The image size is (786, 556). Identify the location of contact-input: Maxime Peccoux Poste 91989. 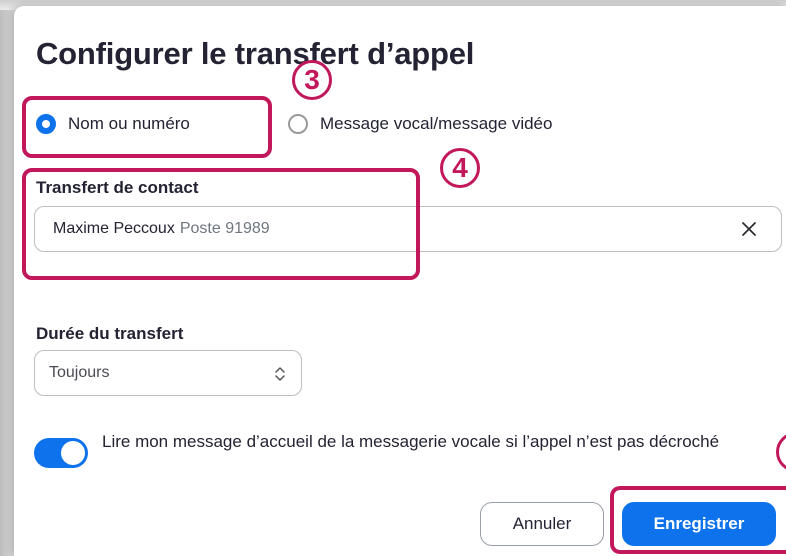
(408, 229).